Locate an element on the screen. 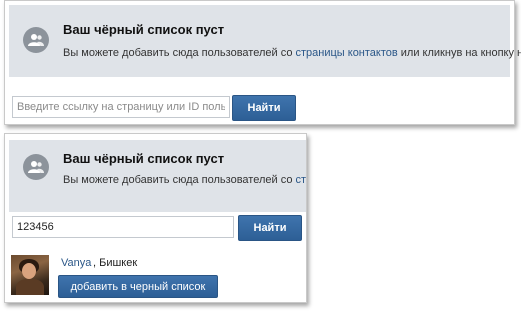  user-name-link: Vanya is located at coordinates (76, 263).